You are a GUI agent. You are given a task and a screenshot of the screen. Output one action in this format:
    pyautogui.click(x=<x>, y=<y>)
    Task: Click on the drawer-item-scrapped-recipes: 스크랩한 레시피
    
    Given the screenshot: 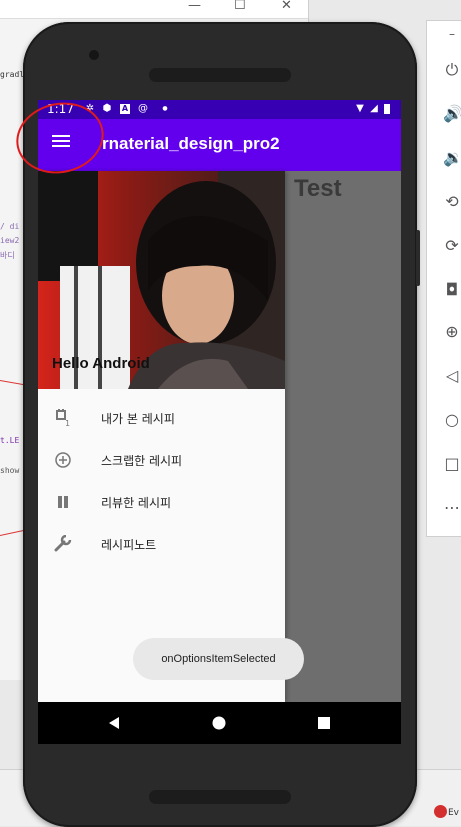 What is the action you would take?
    pyautogui.click(x=161, y=460)
    